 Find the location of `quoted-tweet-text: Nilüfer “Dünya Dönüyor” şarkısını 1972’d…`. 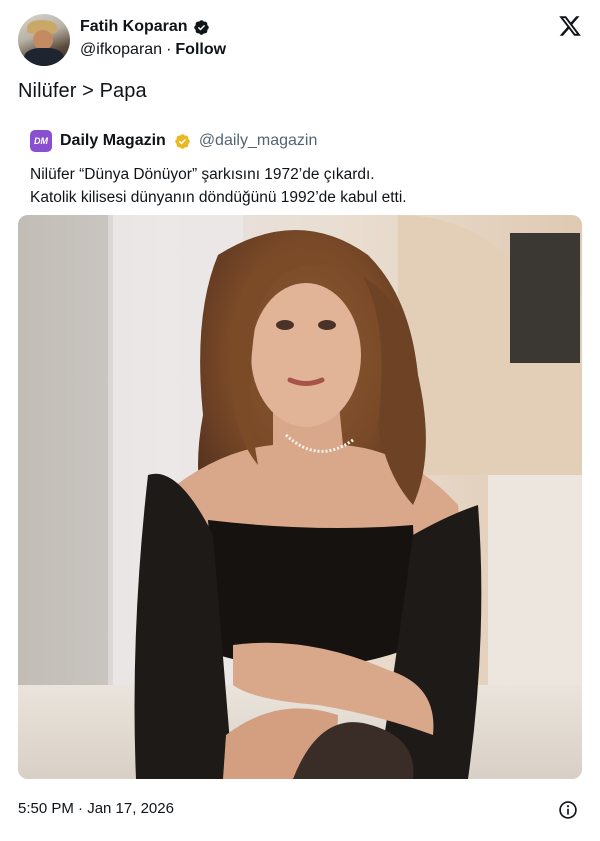

quoted-tweet-text: Nilüfer “Dünya Dönüyor” şarkısını 1972’d… is located at coordinates (300, 186).